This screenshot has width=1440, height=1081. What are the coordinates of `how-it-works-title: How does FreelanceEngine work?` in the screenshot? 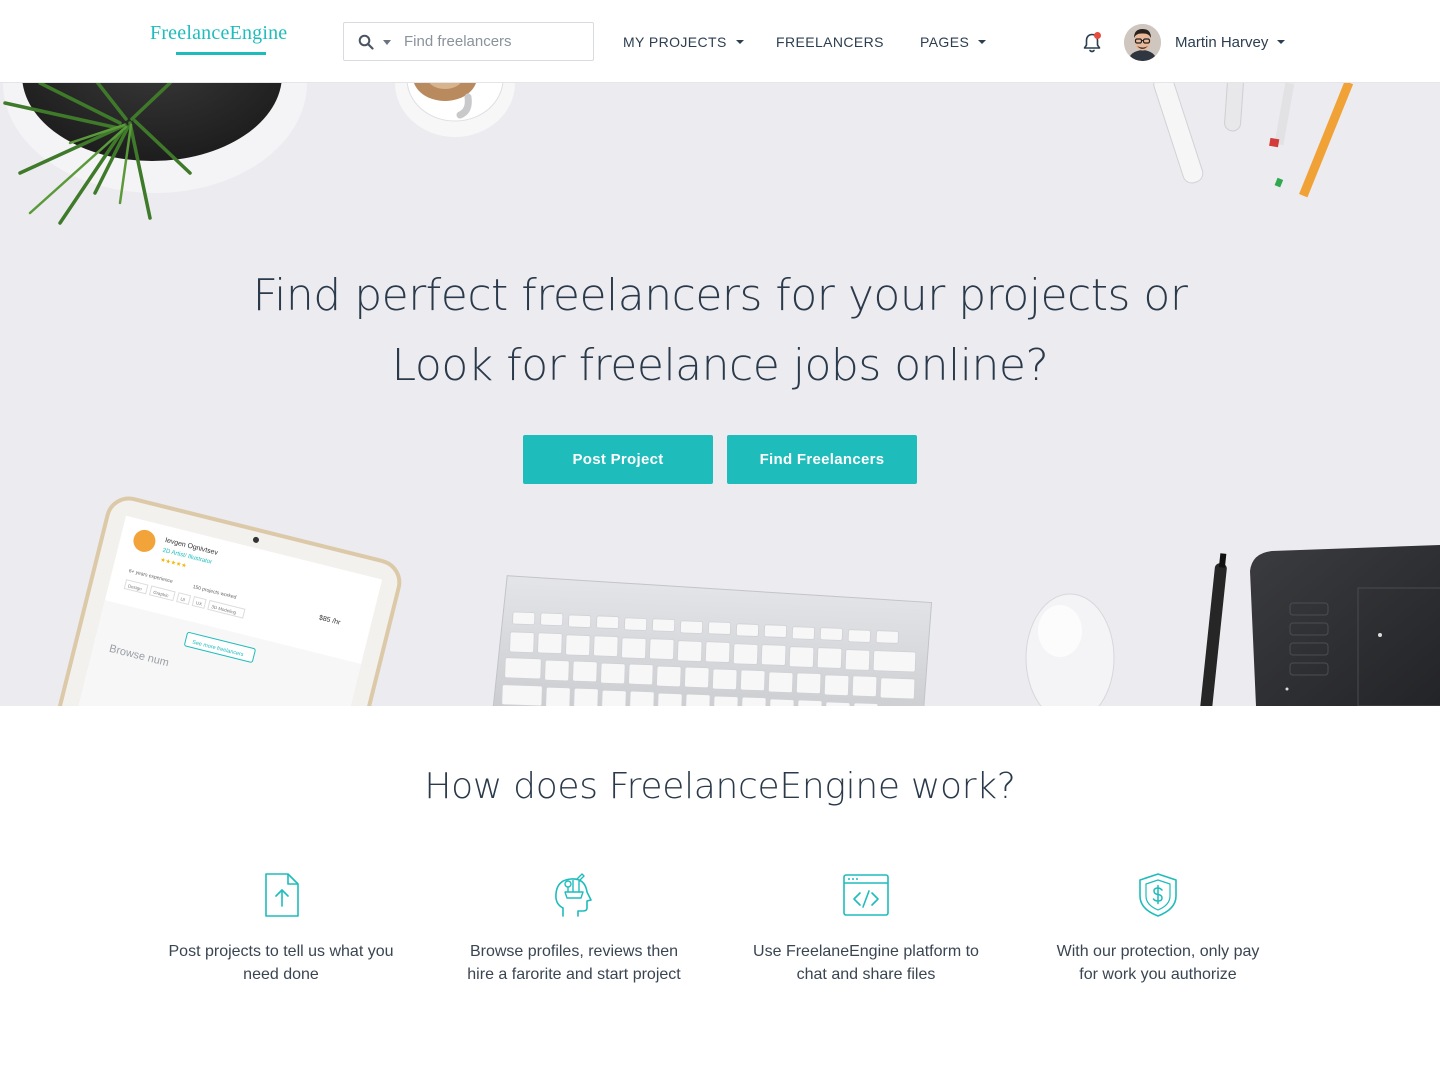 It's located at (720, 786).